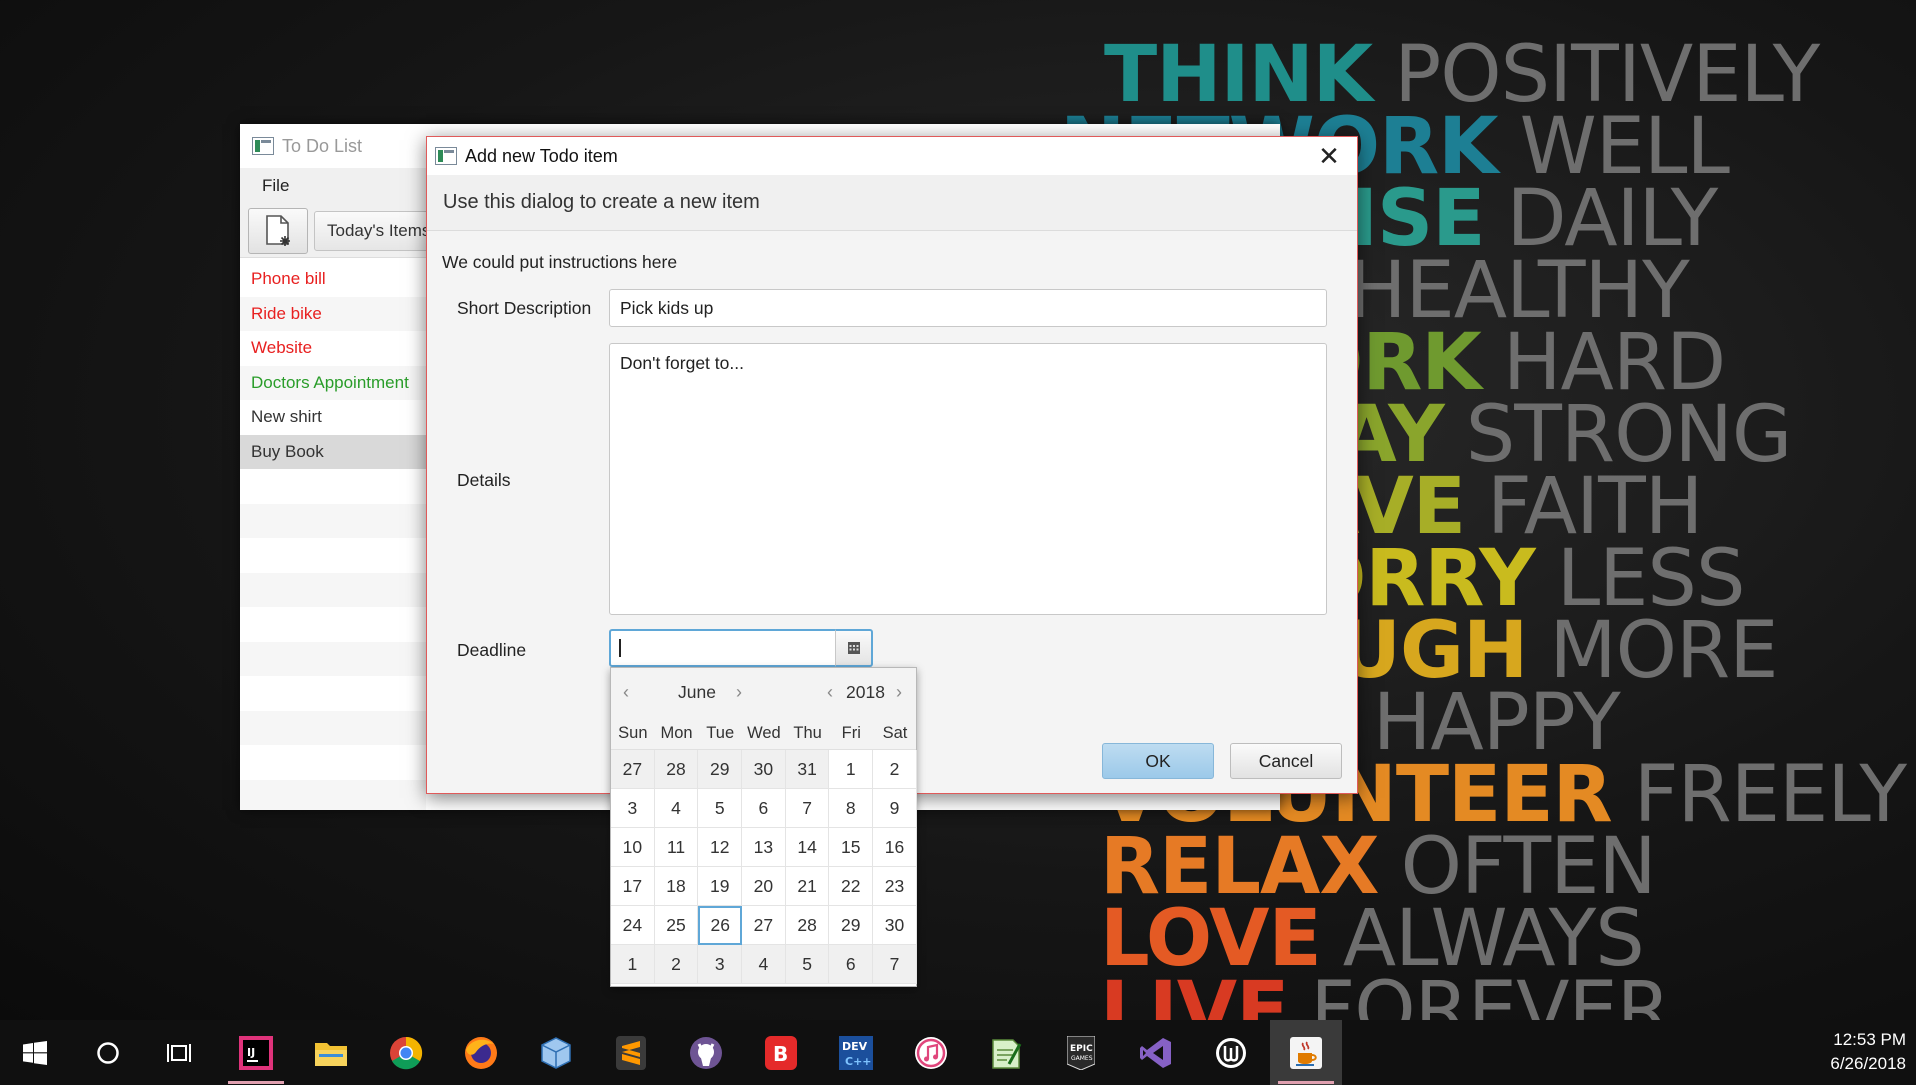 The width and height of the screenshot is (1916, 1085). What do you see at coordinates (764, 808) in the screenshot?
I see `calendar-day: 6` at bounding box center [764, 808].